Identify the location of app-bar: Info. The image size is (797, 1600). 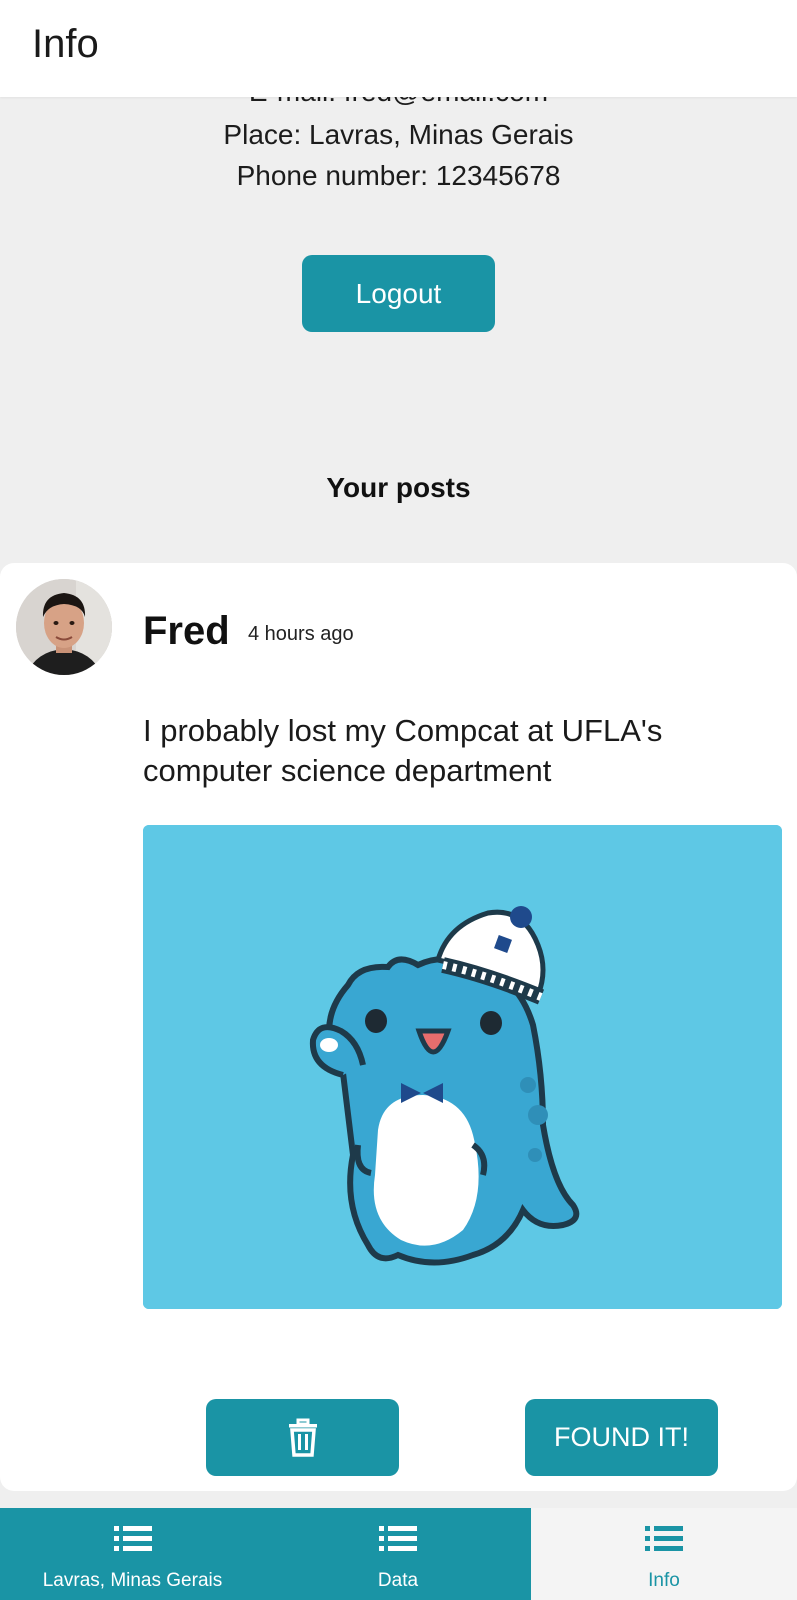
(398, 48).